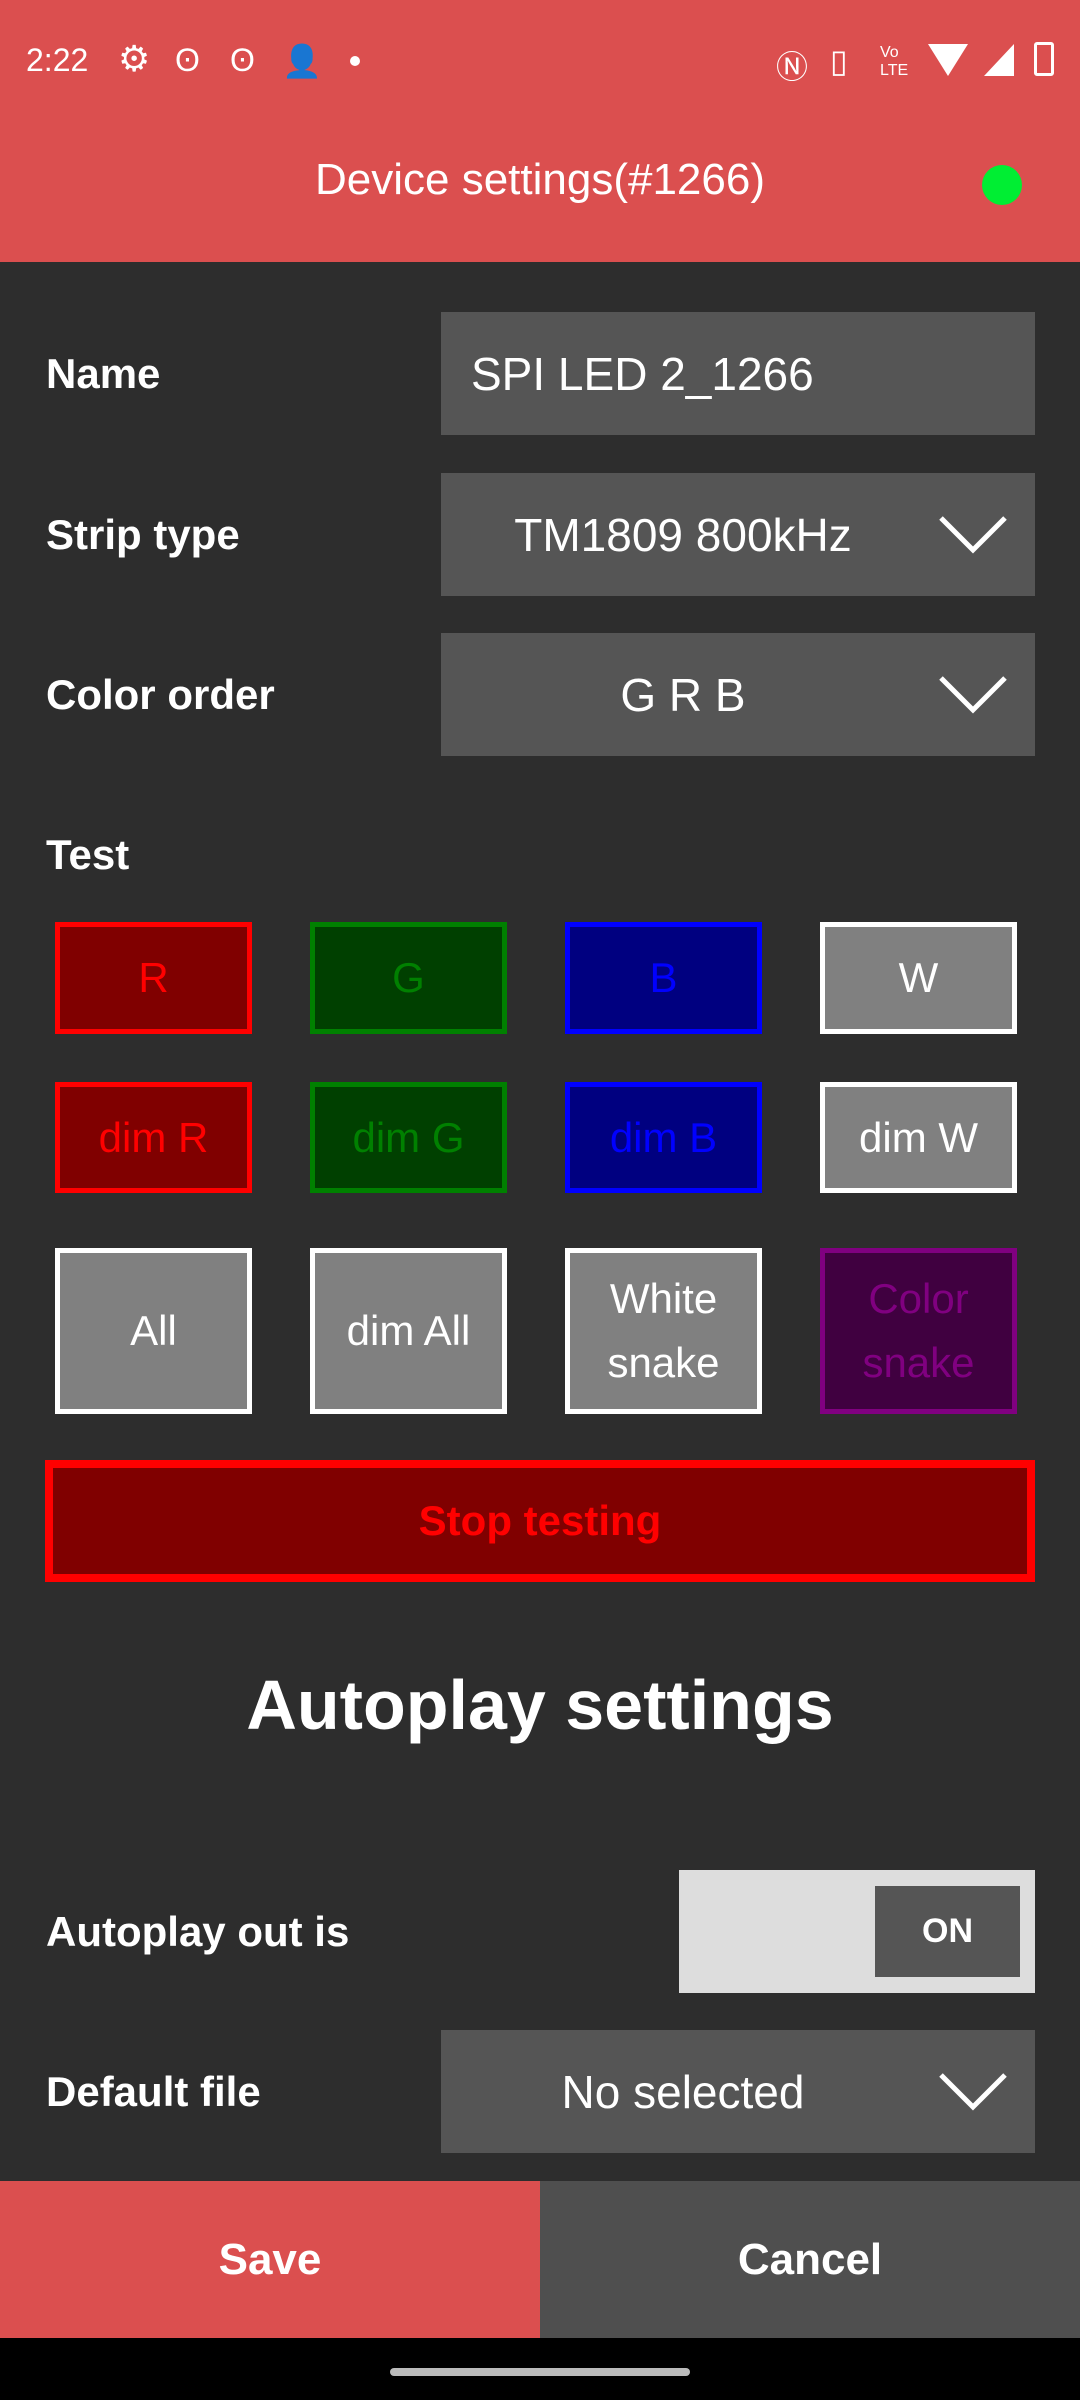 The width and height of the screenshot is (1080, 2400). What do you see at coordinates (918, 1137) in the screenshot?
I see `test-button-dim-w: dim W` at bounding box center [918, 1137].